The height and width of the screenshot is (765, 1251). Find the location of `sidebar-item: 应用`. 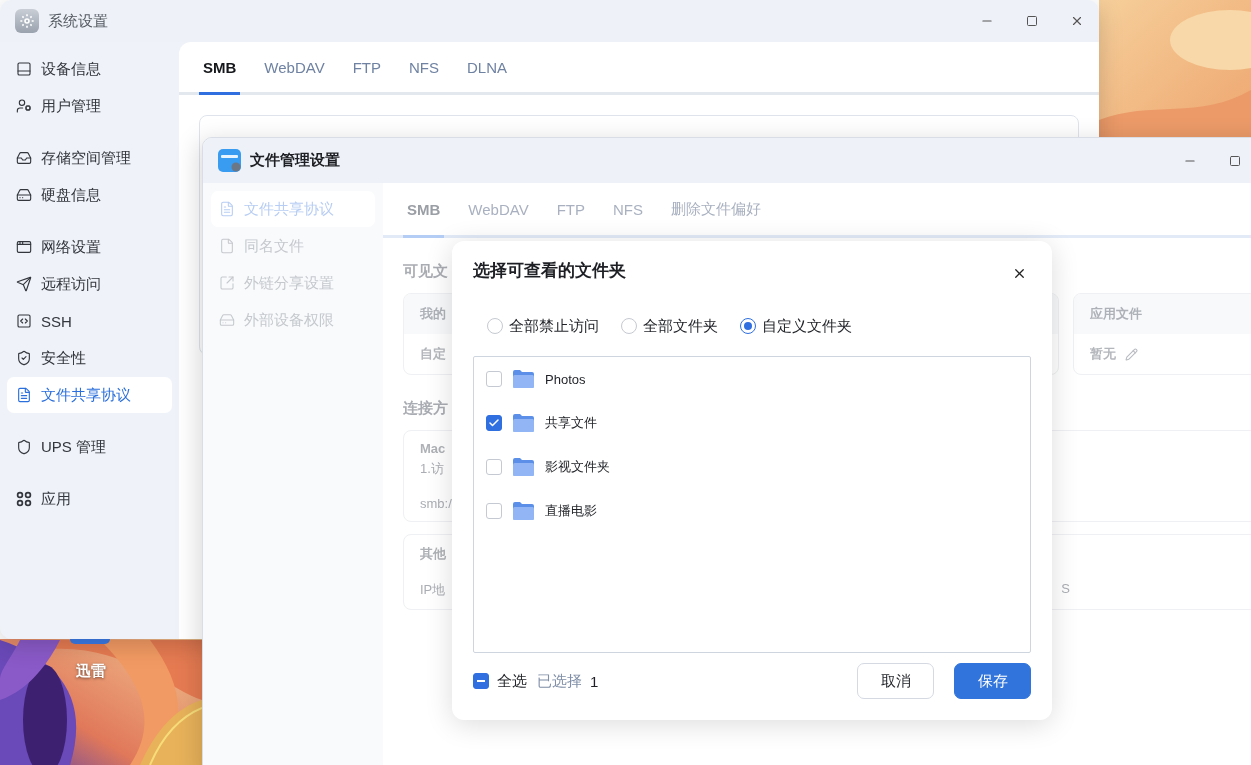

sidebar-item: 应用 is located at coordinates (89, 499).